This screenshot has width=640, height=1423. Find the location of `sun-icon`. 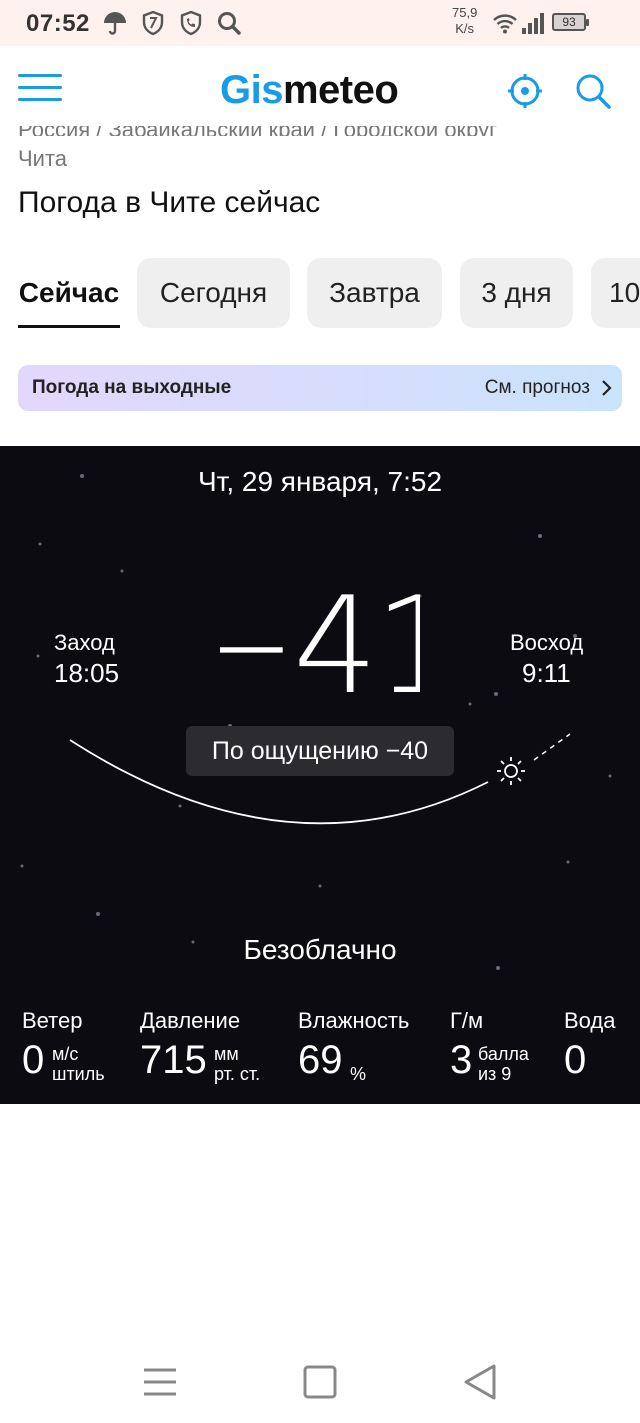

sun-icon is located at coordinates (511, 771).